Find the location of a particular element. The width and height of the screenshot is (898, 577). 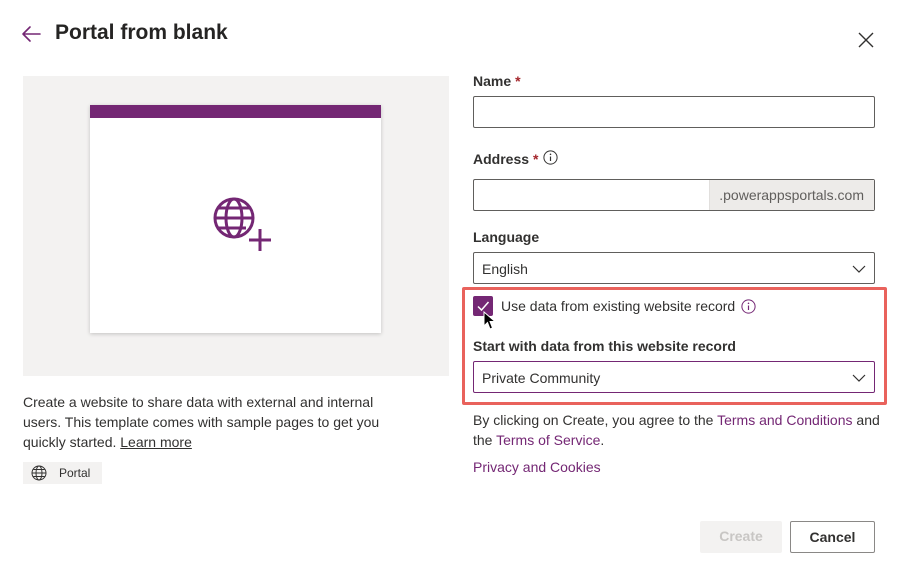

address-label-text: Address is located at coordinates (501, 159).